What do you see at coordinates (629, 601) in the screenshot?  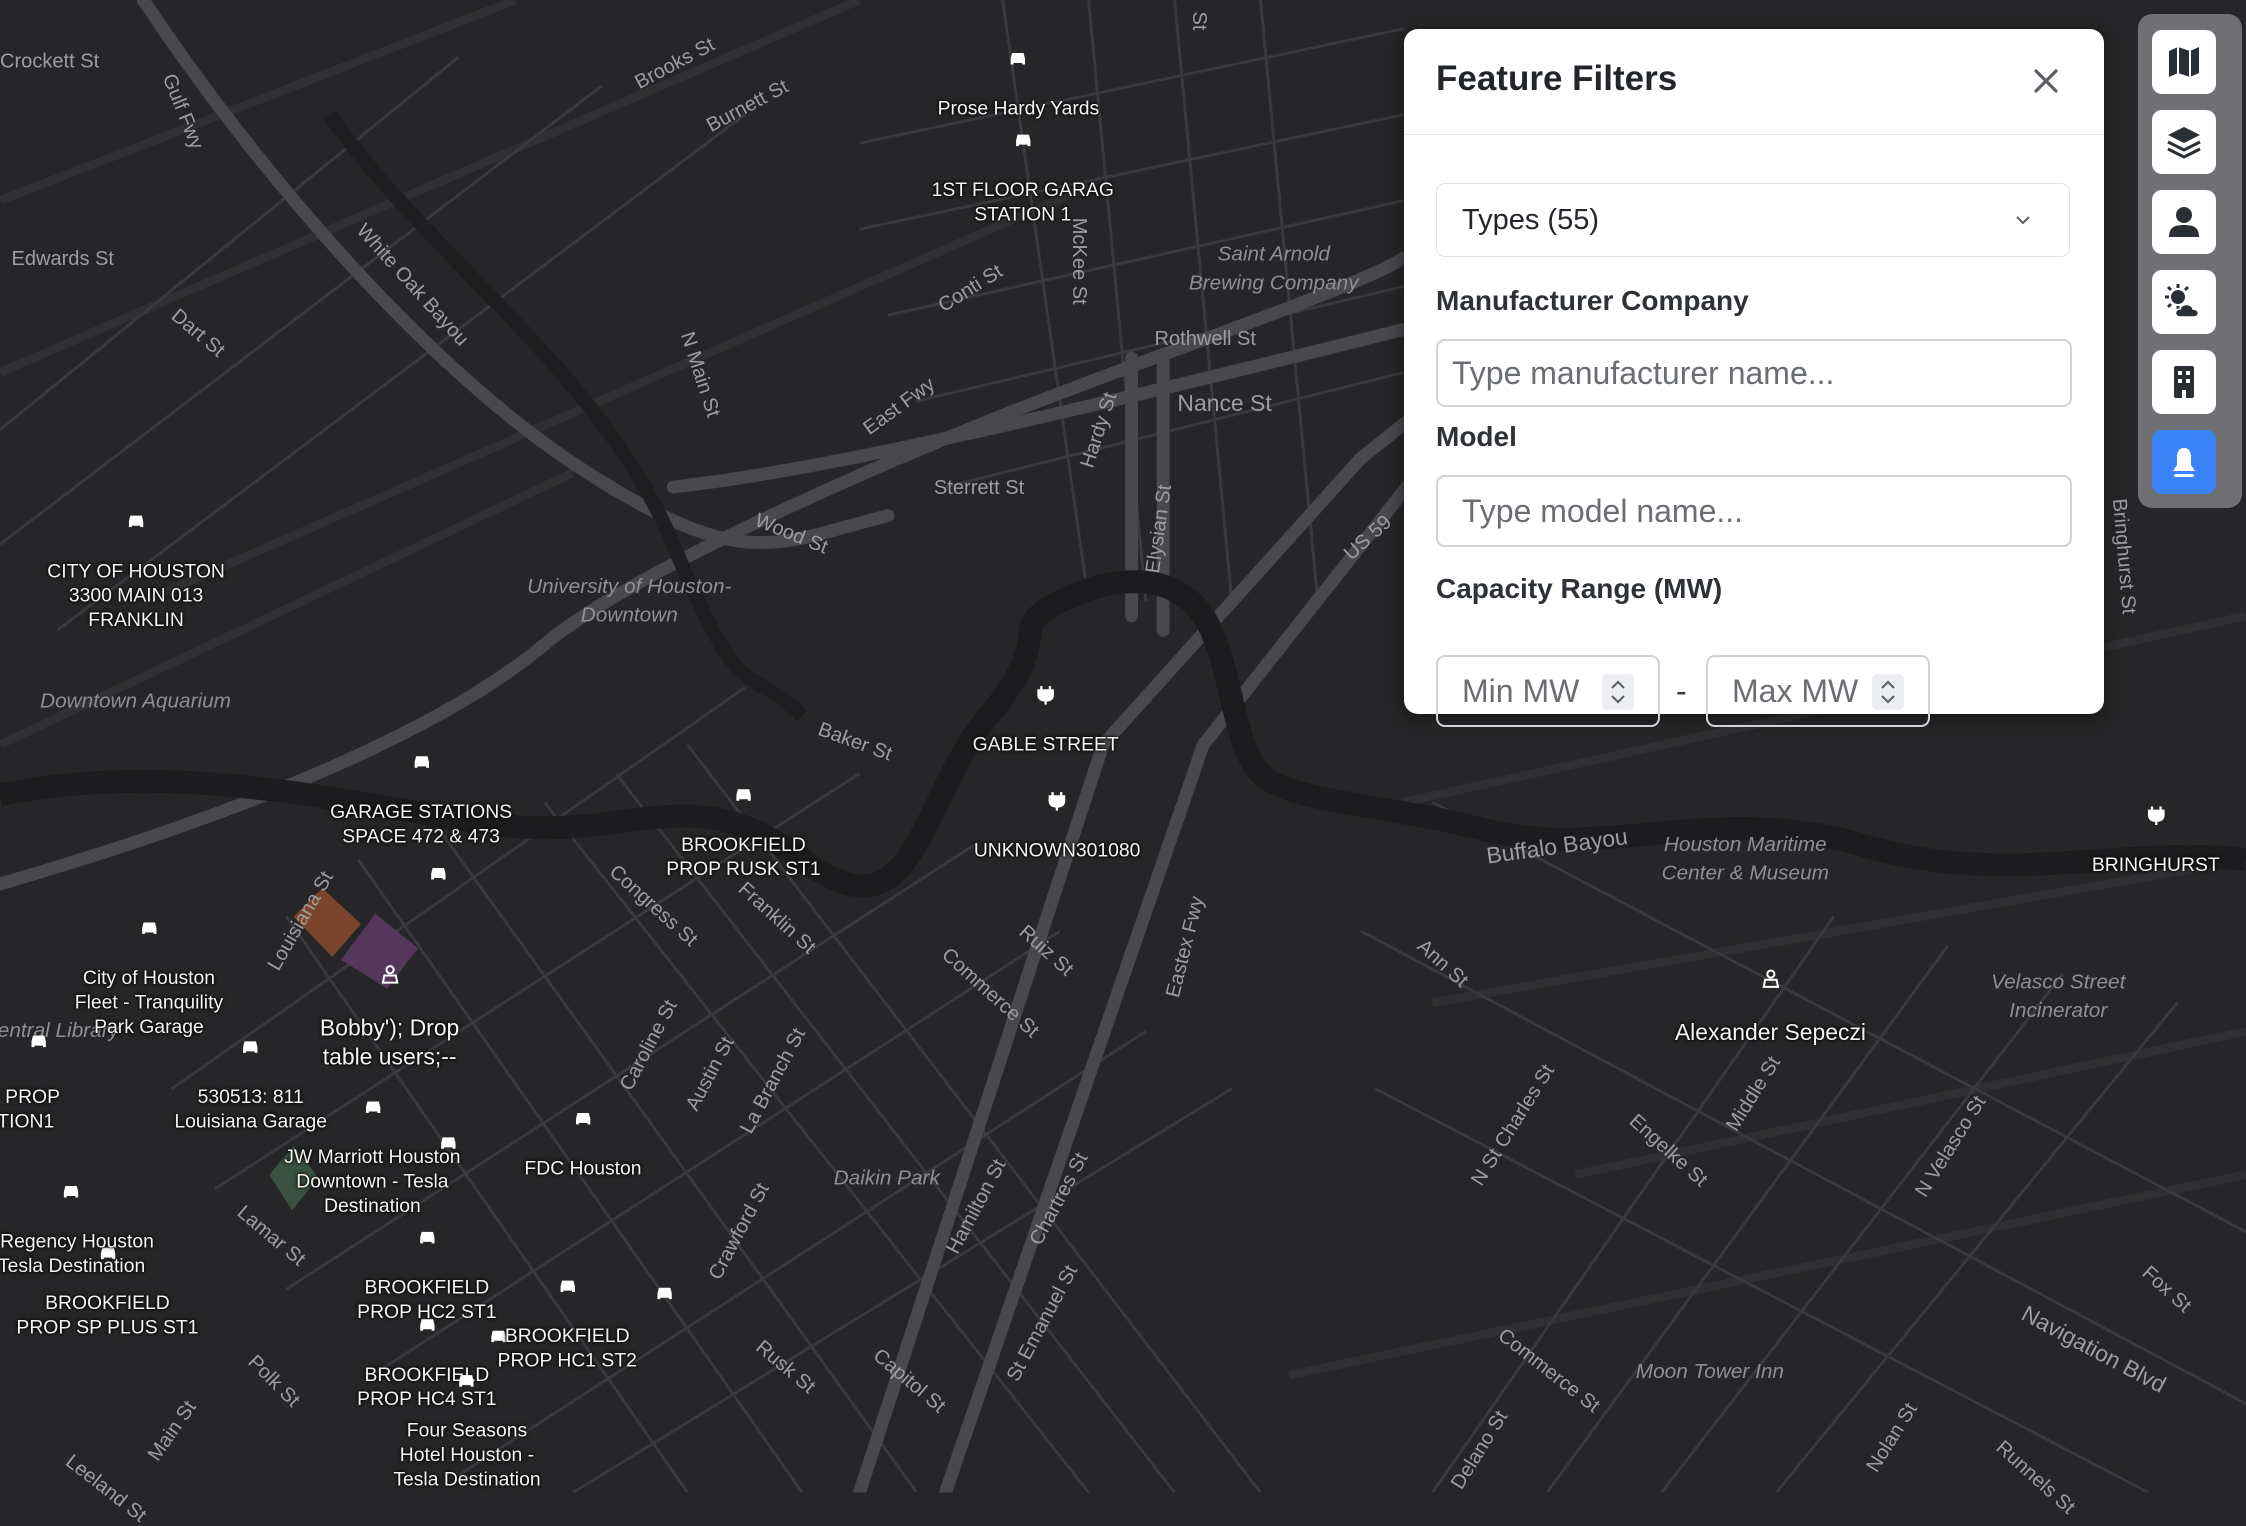 I see `place-label: University of Houston- Downtown` at bounding box center [629, 601].